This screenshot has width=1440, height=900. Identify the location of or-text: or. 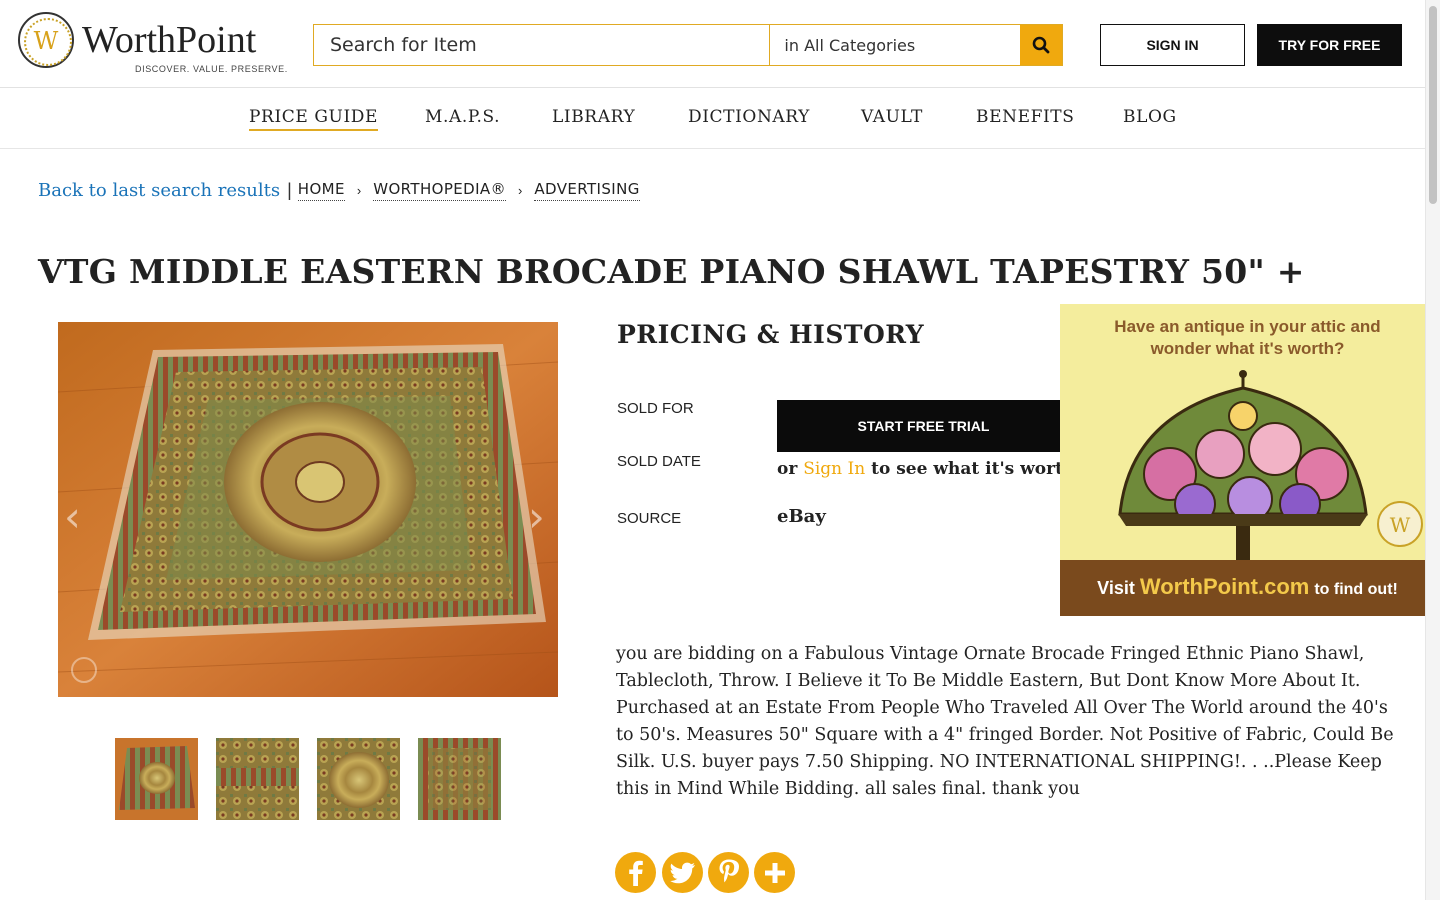
(787, 469).